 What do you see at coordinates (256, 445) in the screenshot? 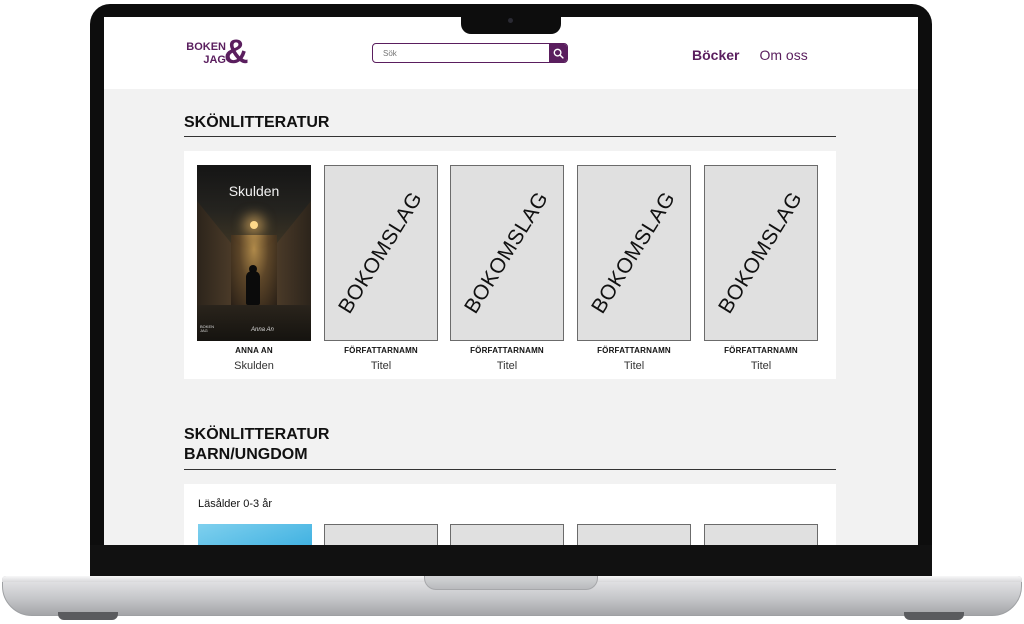
I see `section-title-children: SKÖNLITTERATUR BARN/UNGDOM` at bounding box center [256, 445].